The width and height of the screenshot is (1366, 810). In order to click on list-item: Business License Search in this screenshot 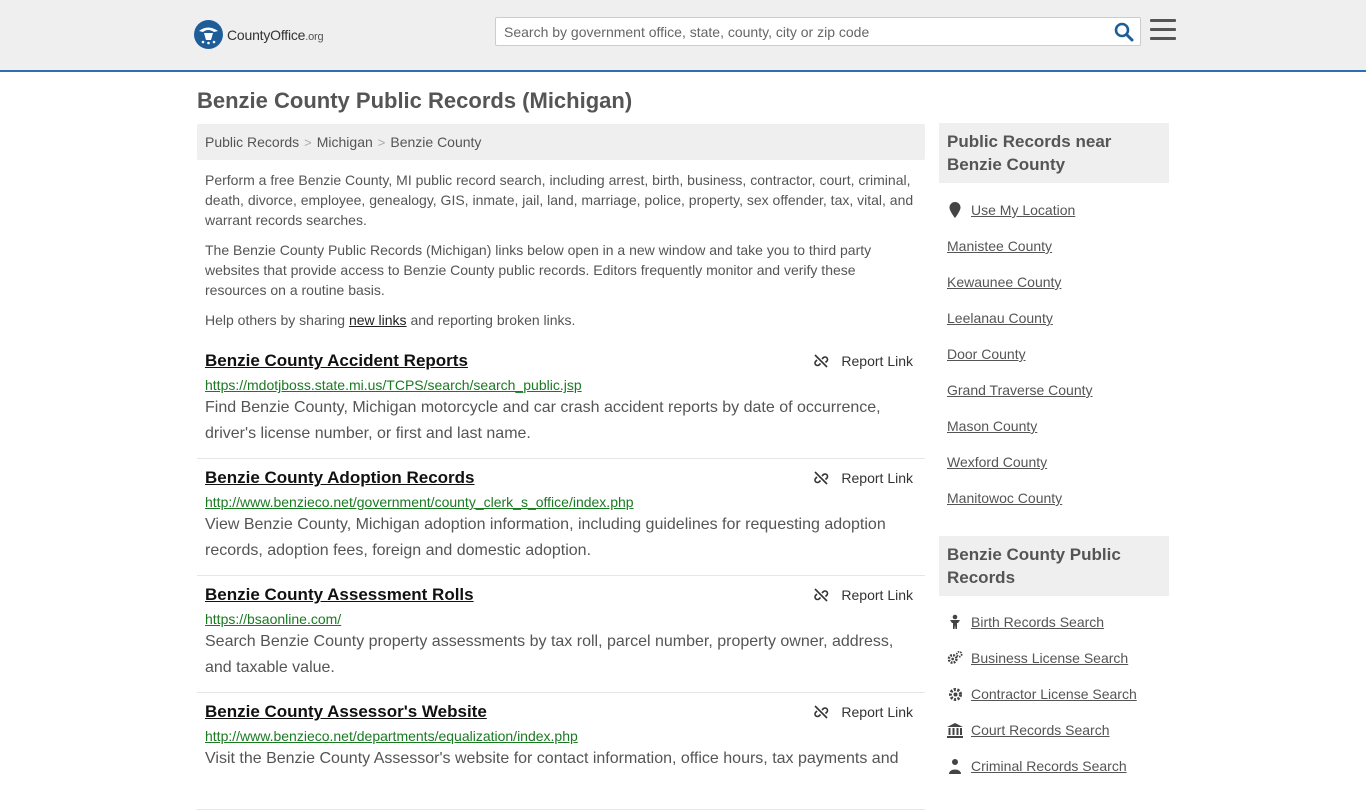, I will do `click(1054, 658)`.